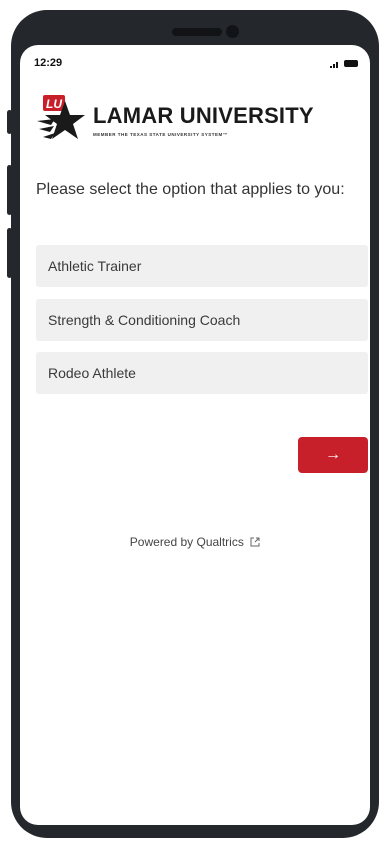 The image size is (388, 846). What do you see at coordinates (48, 63) in the screenshot?
I see `status-time: 12:29` at bounding box center [48, 63].